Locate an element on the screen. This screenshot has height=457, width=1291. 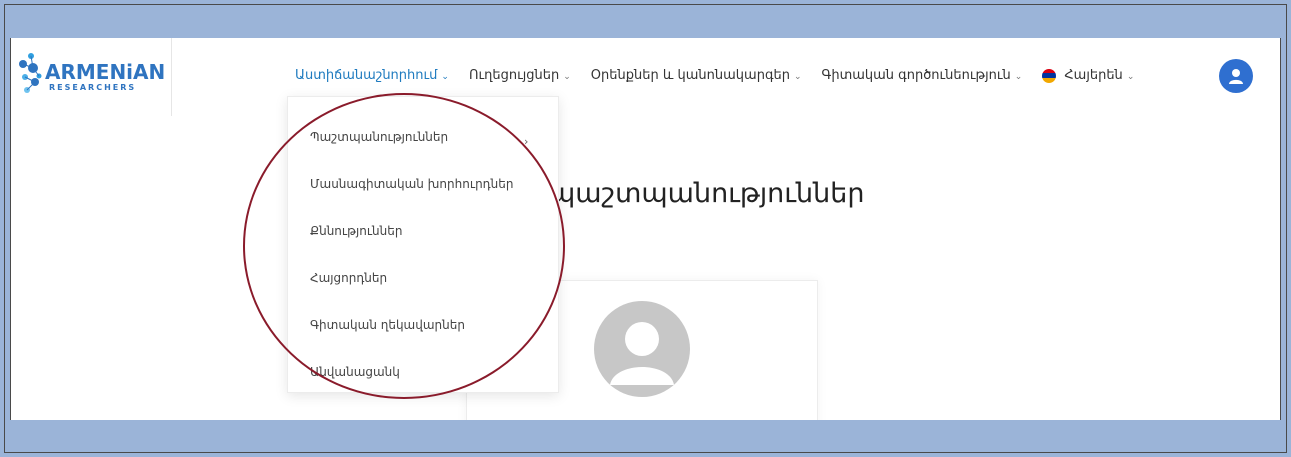
nav-item-scientific-activity: Գիտական գործունեություն ⌄ is located at coordinates (922, 75).